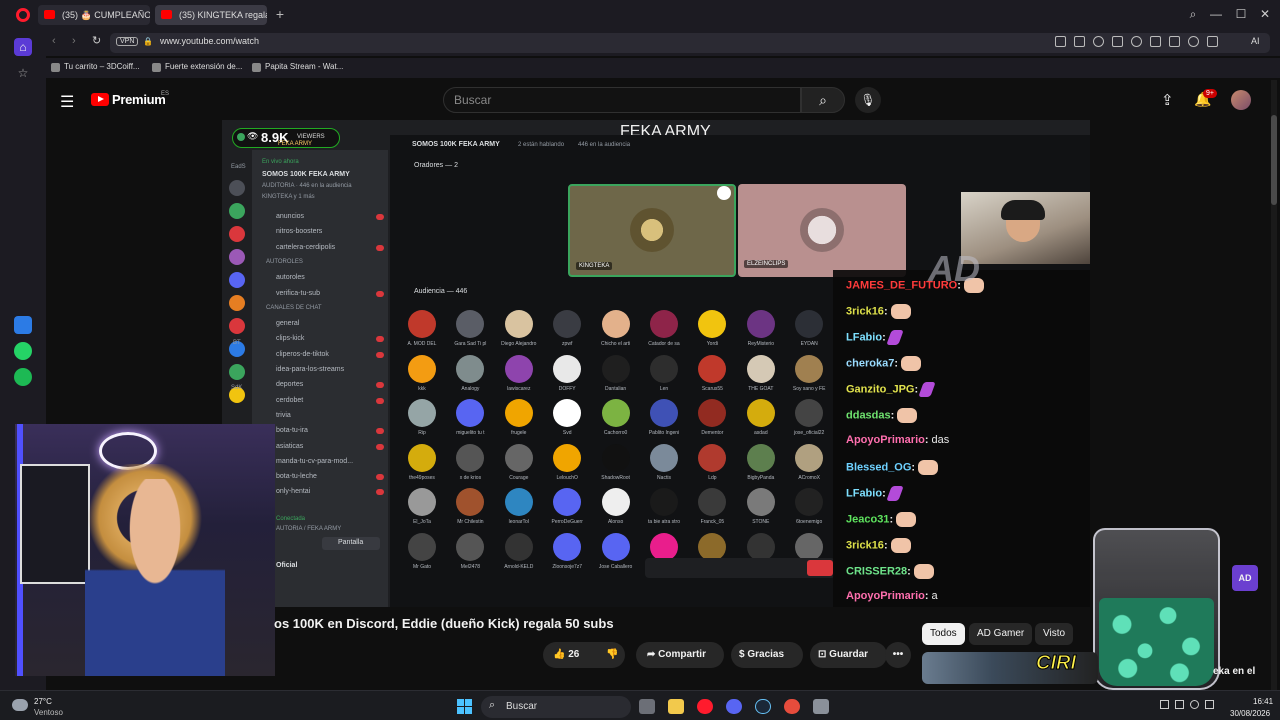  Describe the element at coordinates (289, 384) in the screenshot. I see `channel-item: deportes` at that location.